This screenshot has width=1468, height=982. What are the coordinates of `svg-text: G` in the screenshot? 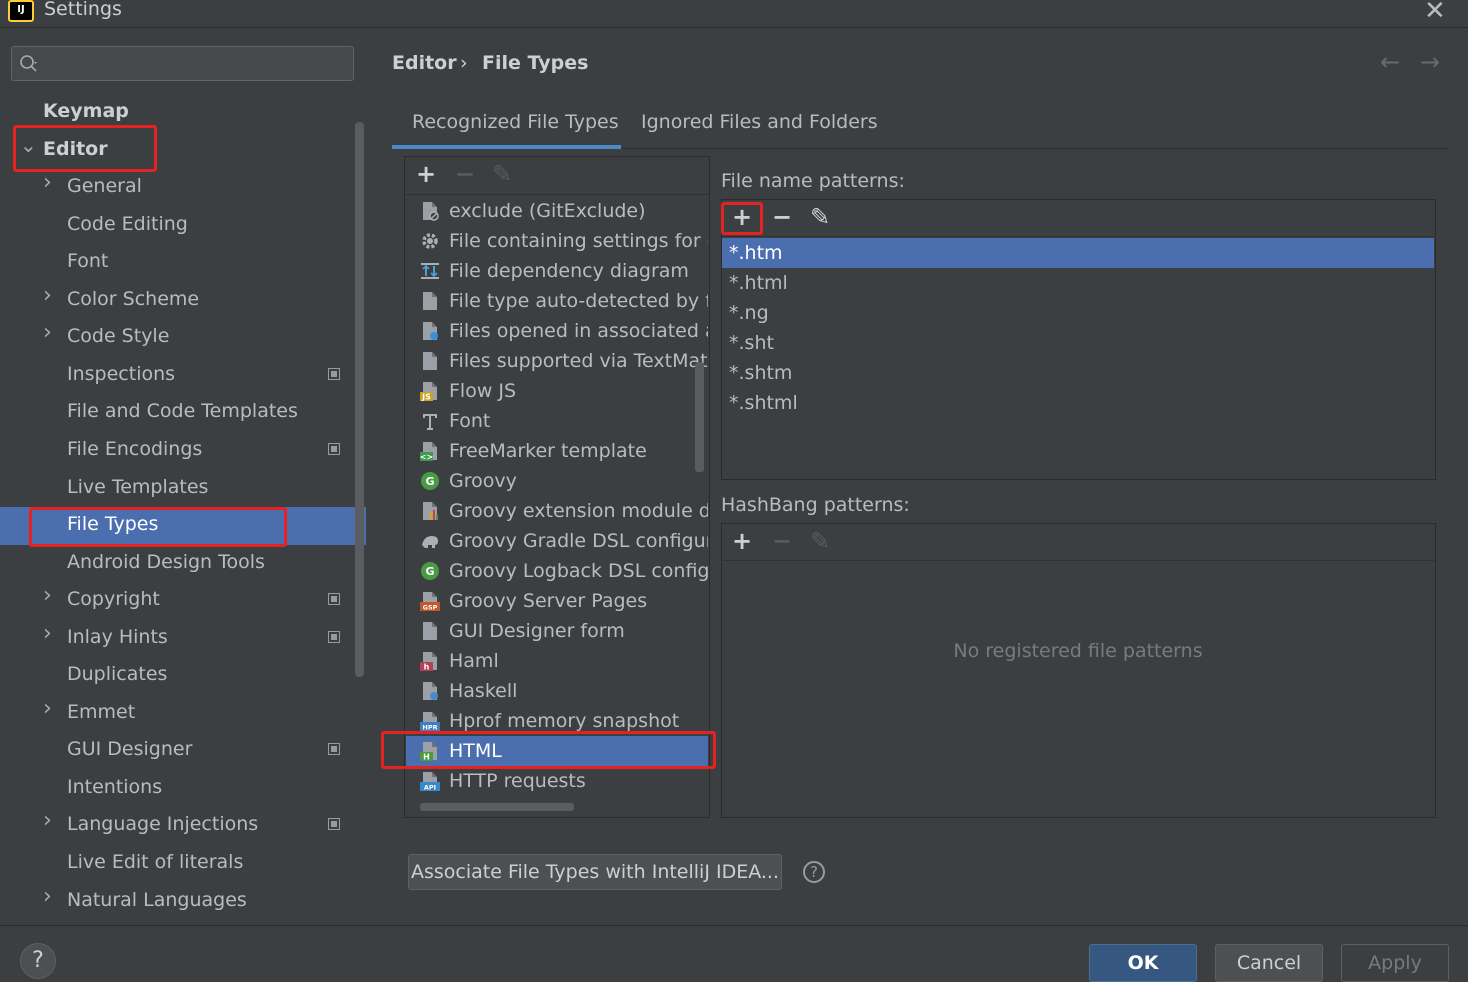 It's located at (429, 571).